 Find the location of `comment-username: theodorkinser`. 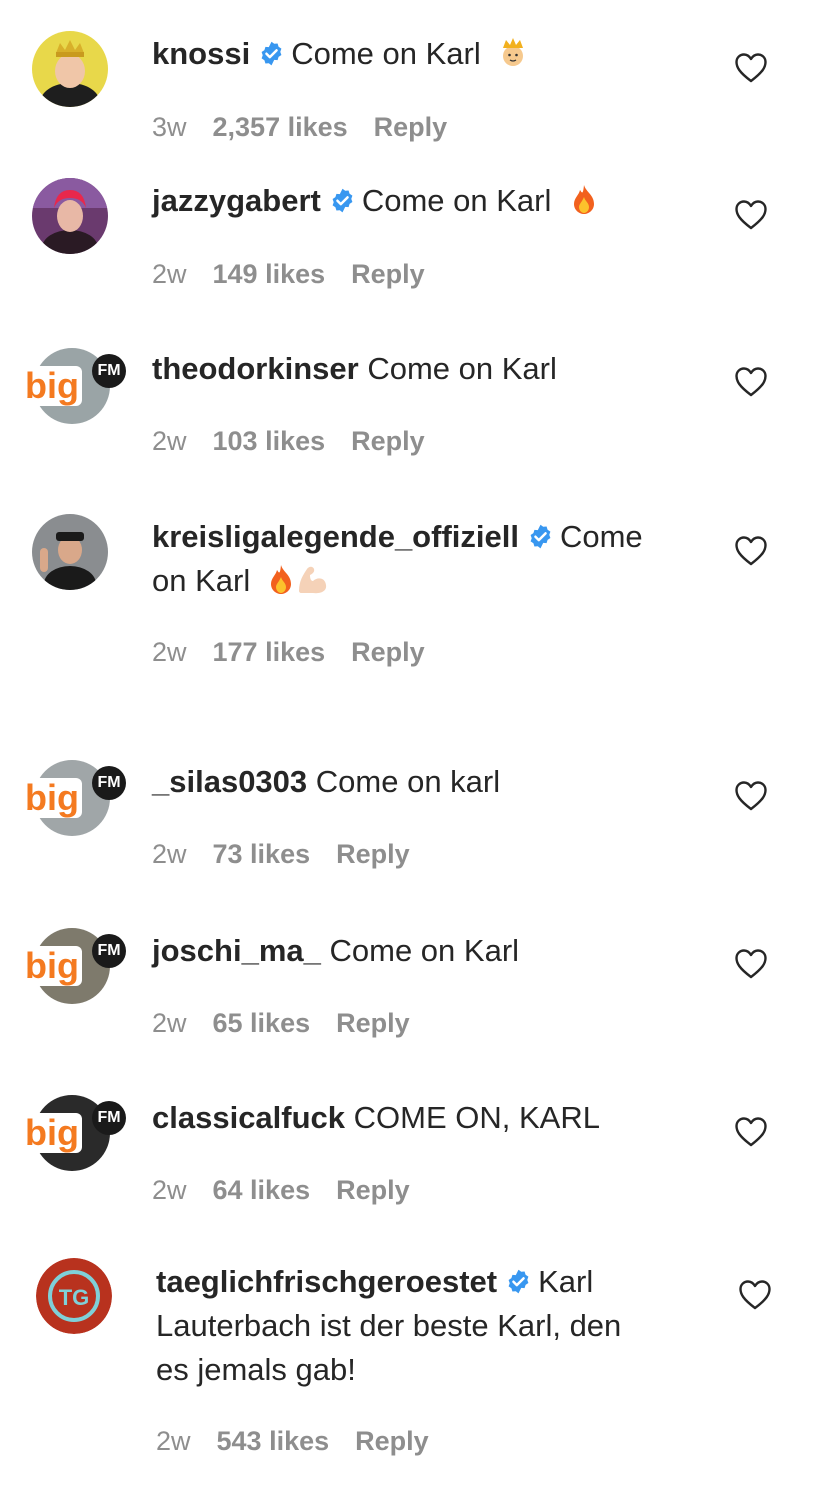

comment-username: theodorkinser is located at coordinates (255, 368).